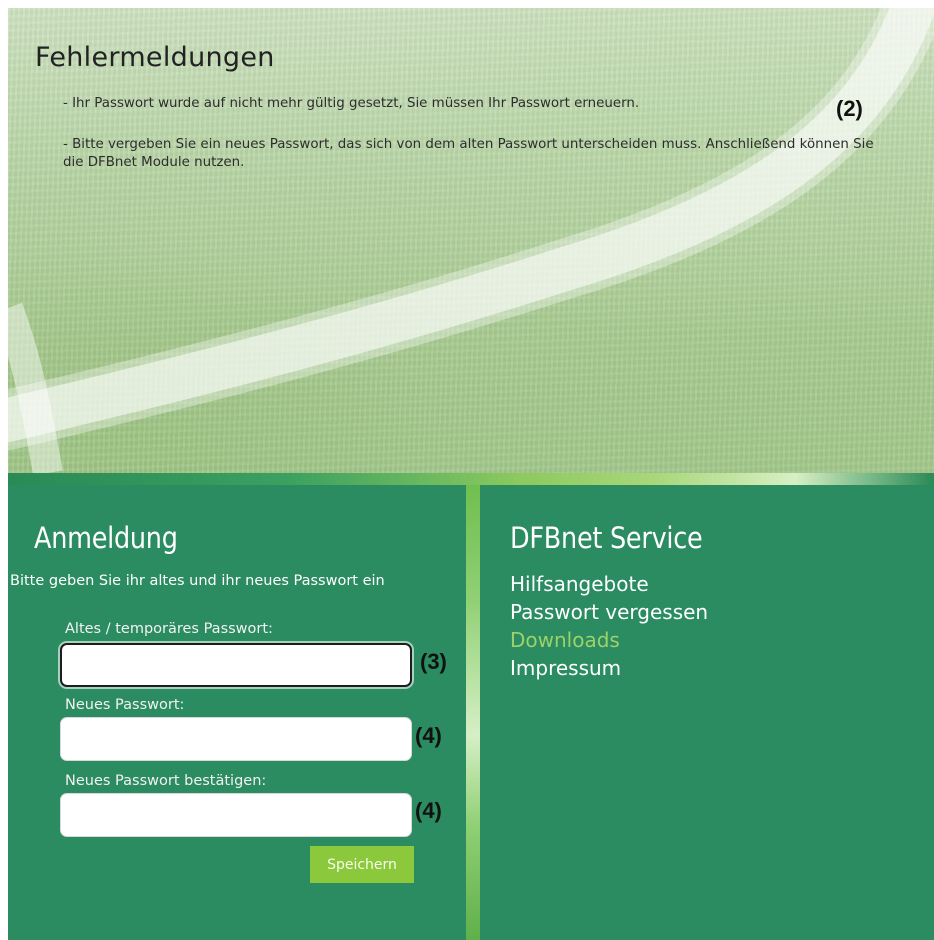 The image size is (934, 940). I want to click on downloads-link: Downloads, so click(565, 640).